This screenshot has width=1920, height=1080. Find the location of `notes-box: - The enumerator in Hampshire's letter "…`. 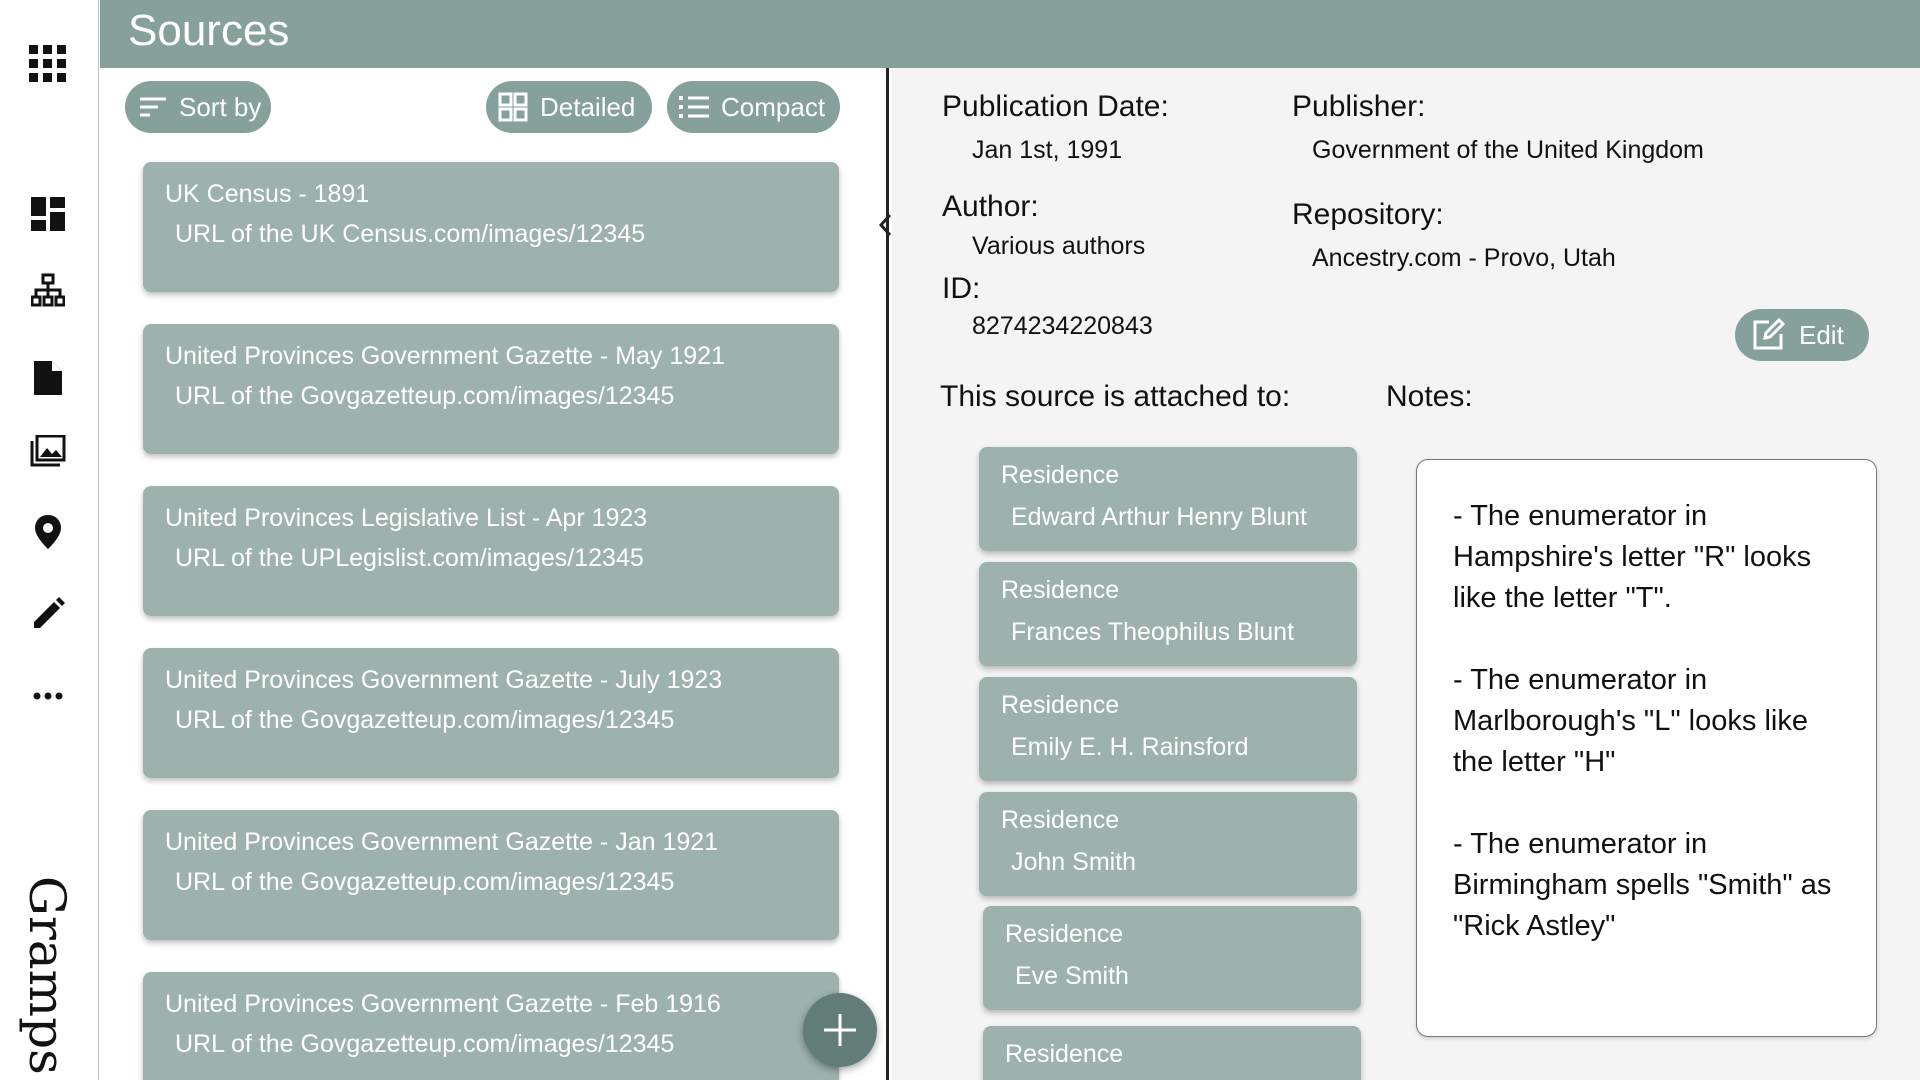

notes-box: - The enumerator in Hampshire's letter "… is located at coordinates (1646, 748).